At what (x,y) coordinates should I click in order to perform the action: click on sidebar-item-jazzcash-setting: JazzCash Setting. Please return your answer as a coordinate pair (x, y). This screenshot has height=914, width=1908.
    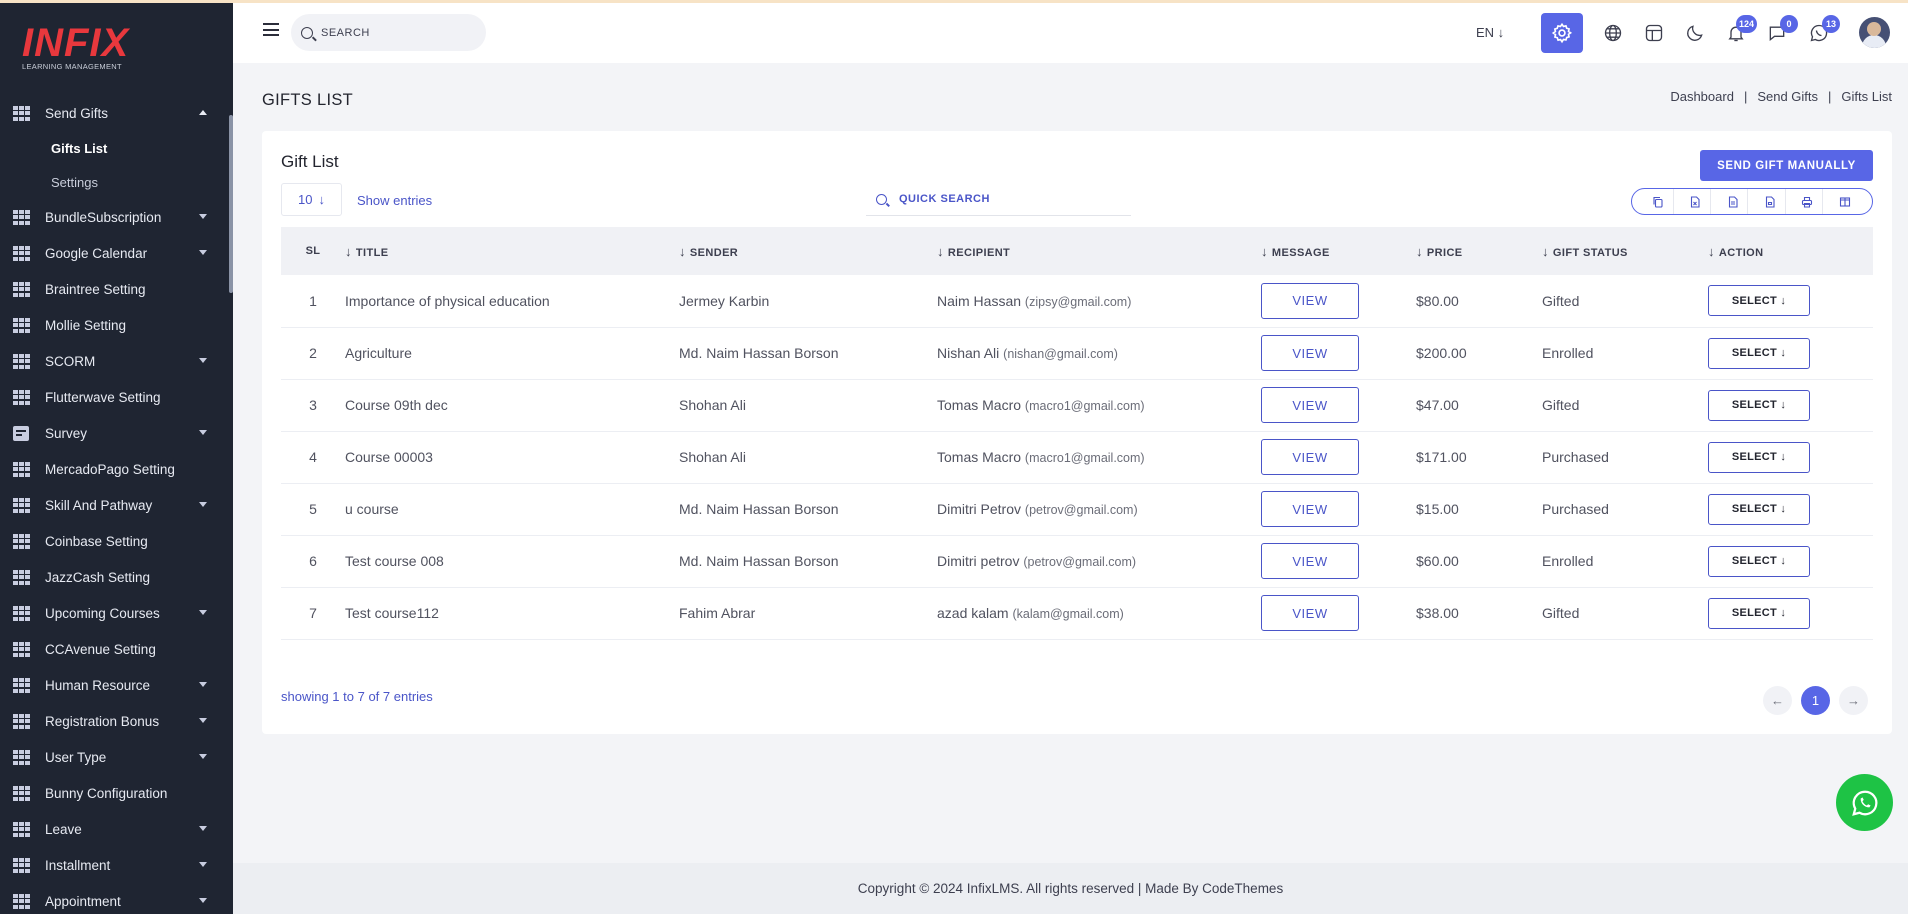
    Looking at the image, I should click on (114, 577).